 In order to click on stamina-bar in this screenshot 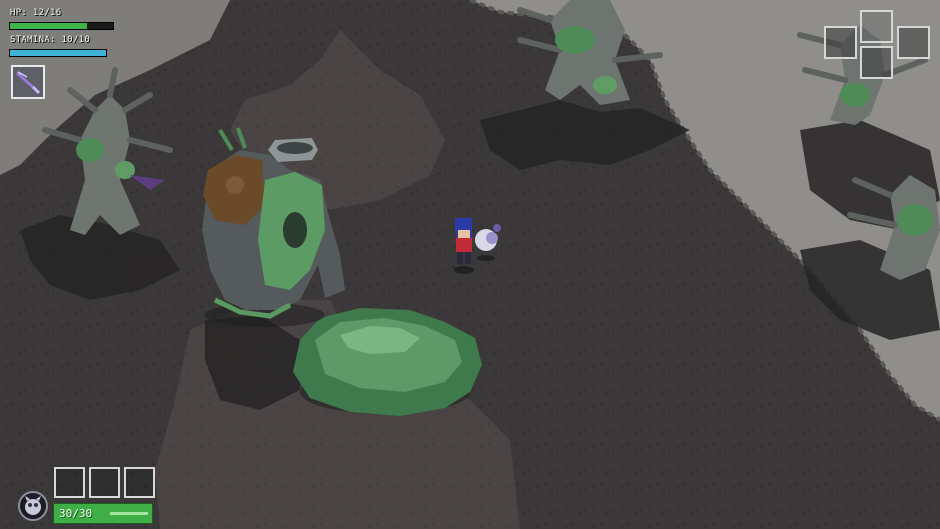, I will do `click(58, 53)`.